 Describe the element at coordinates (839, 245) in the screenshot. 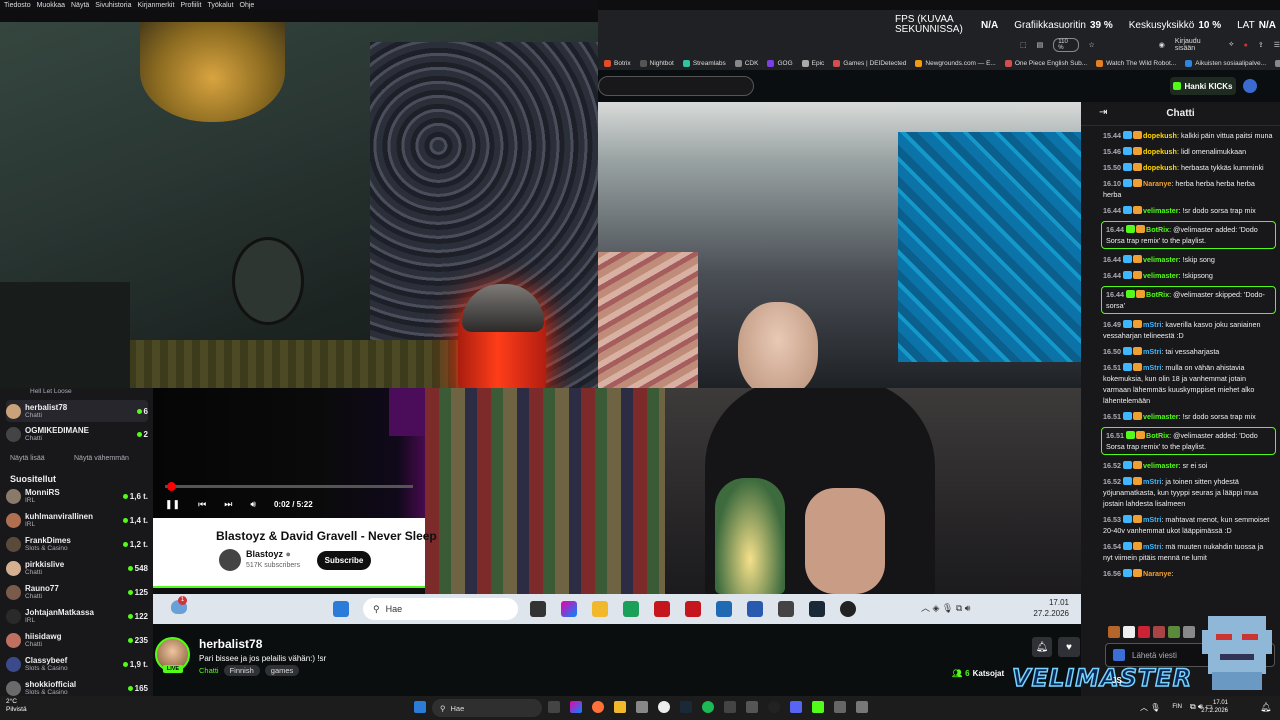

I see `stream-video` at that location.